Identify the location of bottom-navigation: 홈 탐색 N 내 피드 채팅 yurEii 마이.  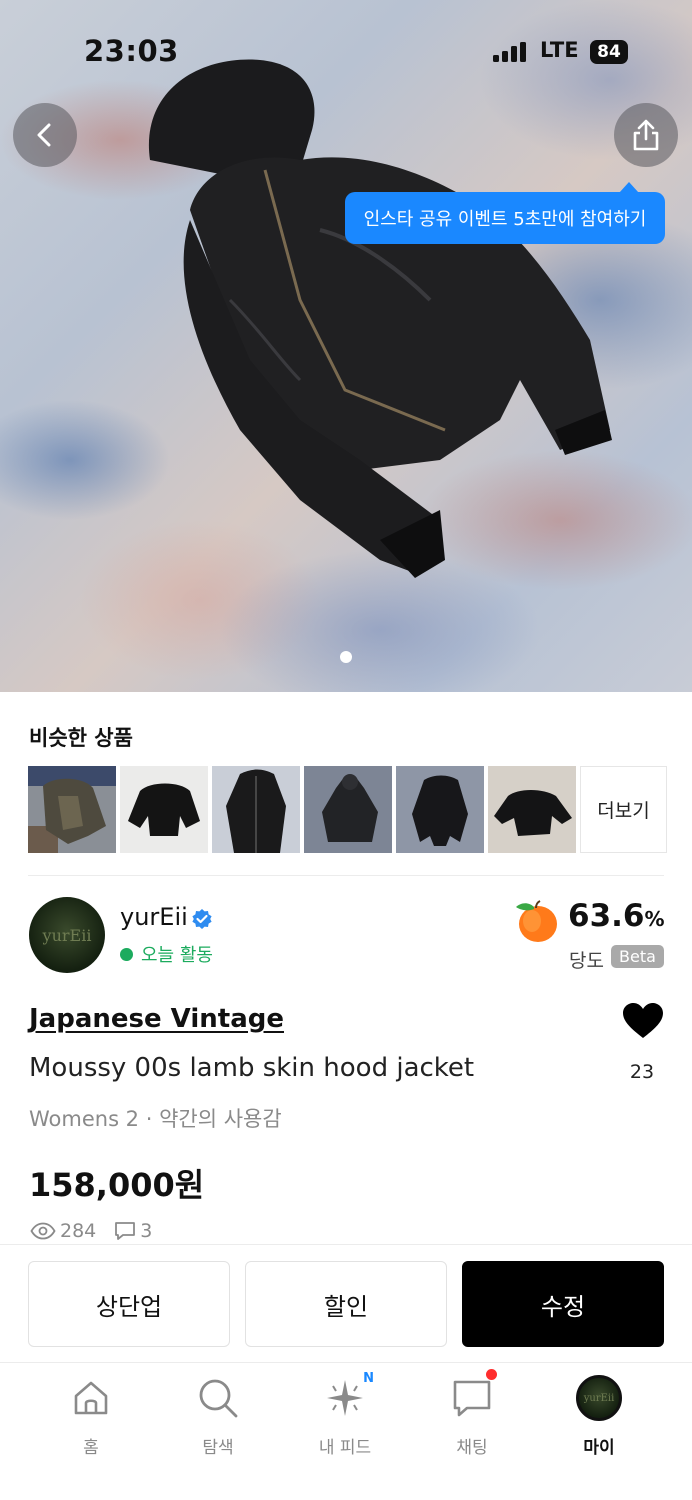
(346, 1431).